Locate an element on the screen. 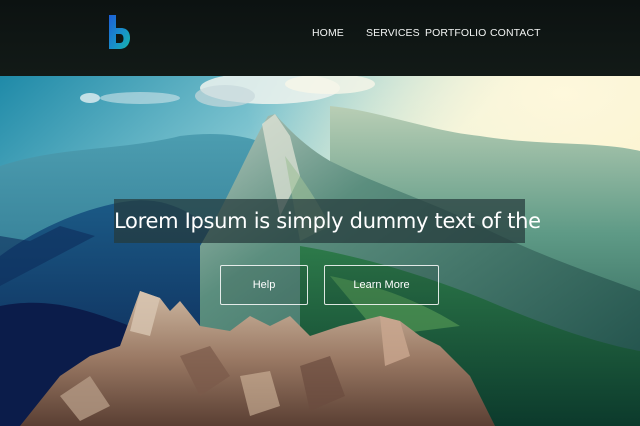 Image resolution: width=640 pixels, height=426 pixels. nav-contact-link: CONTACT is located at coordinates (515, 33).